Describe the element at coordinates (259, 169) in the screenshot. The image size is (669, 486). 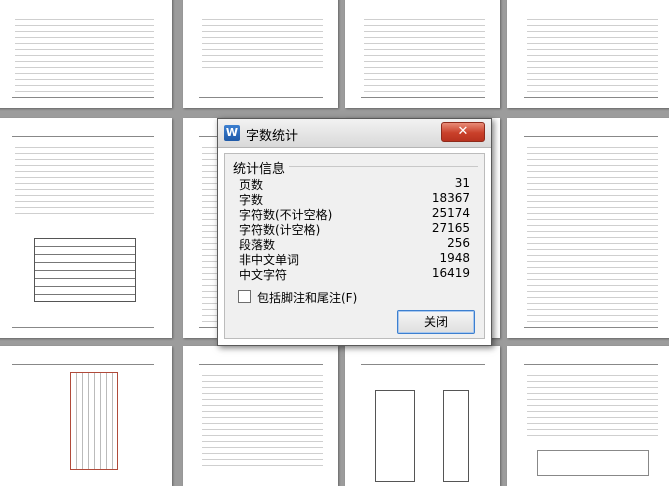
I see `stats-group-label: 统计信息` at that location.